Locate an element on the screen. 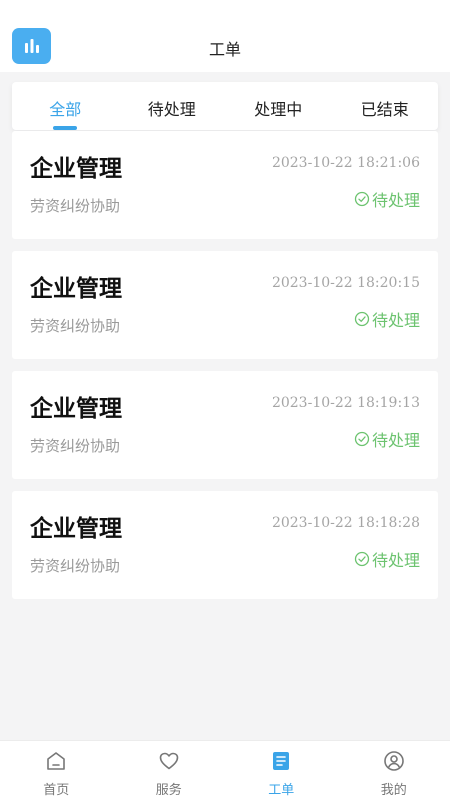 This screenshot has height=800, width=450. nav-item-home: 首页 is located at coordinates (56, 770).